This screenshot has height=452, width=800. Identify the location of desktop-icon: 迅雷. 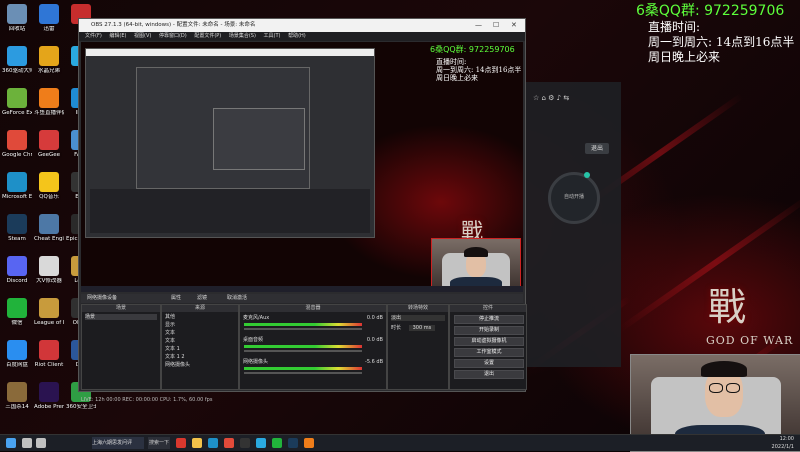
(49, 18).